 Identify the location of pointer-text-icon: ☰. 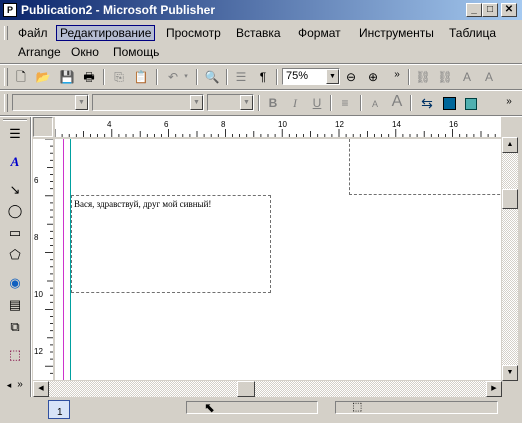
(15, 134).